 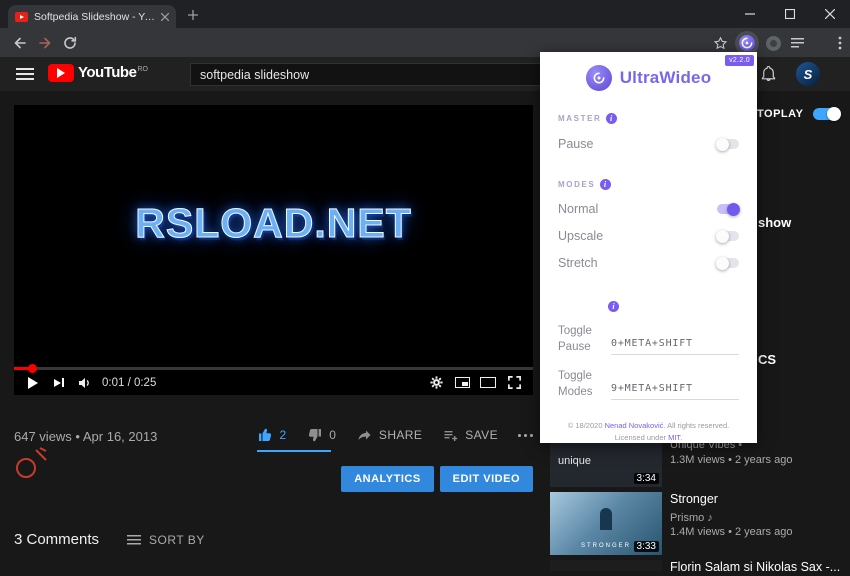 I want to click on time-display: 0:01 / 0:25, so click(x=129, y=382).